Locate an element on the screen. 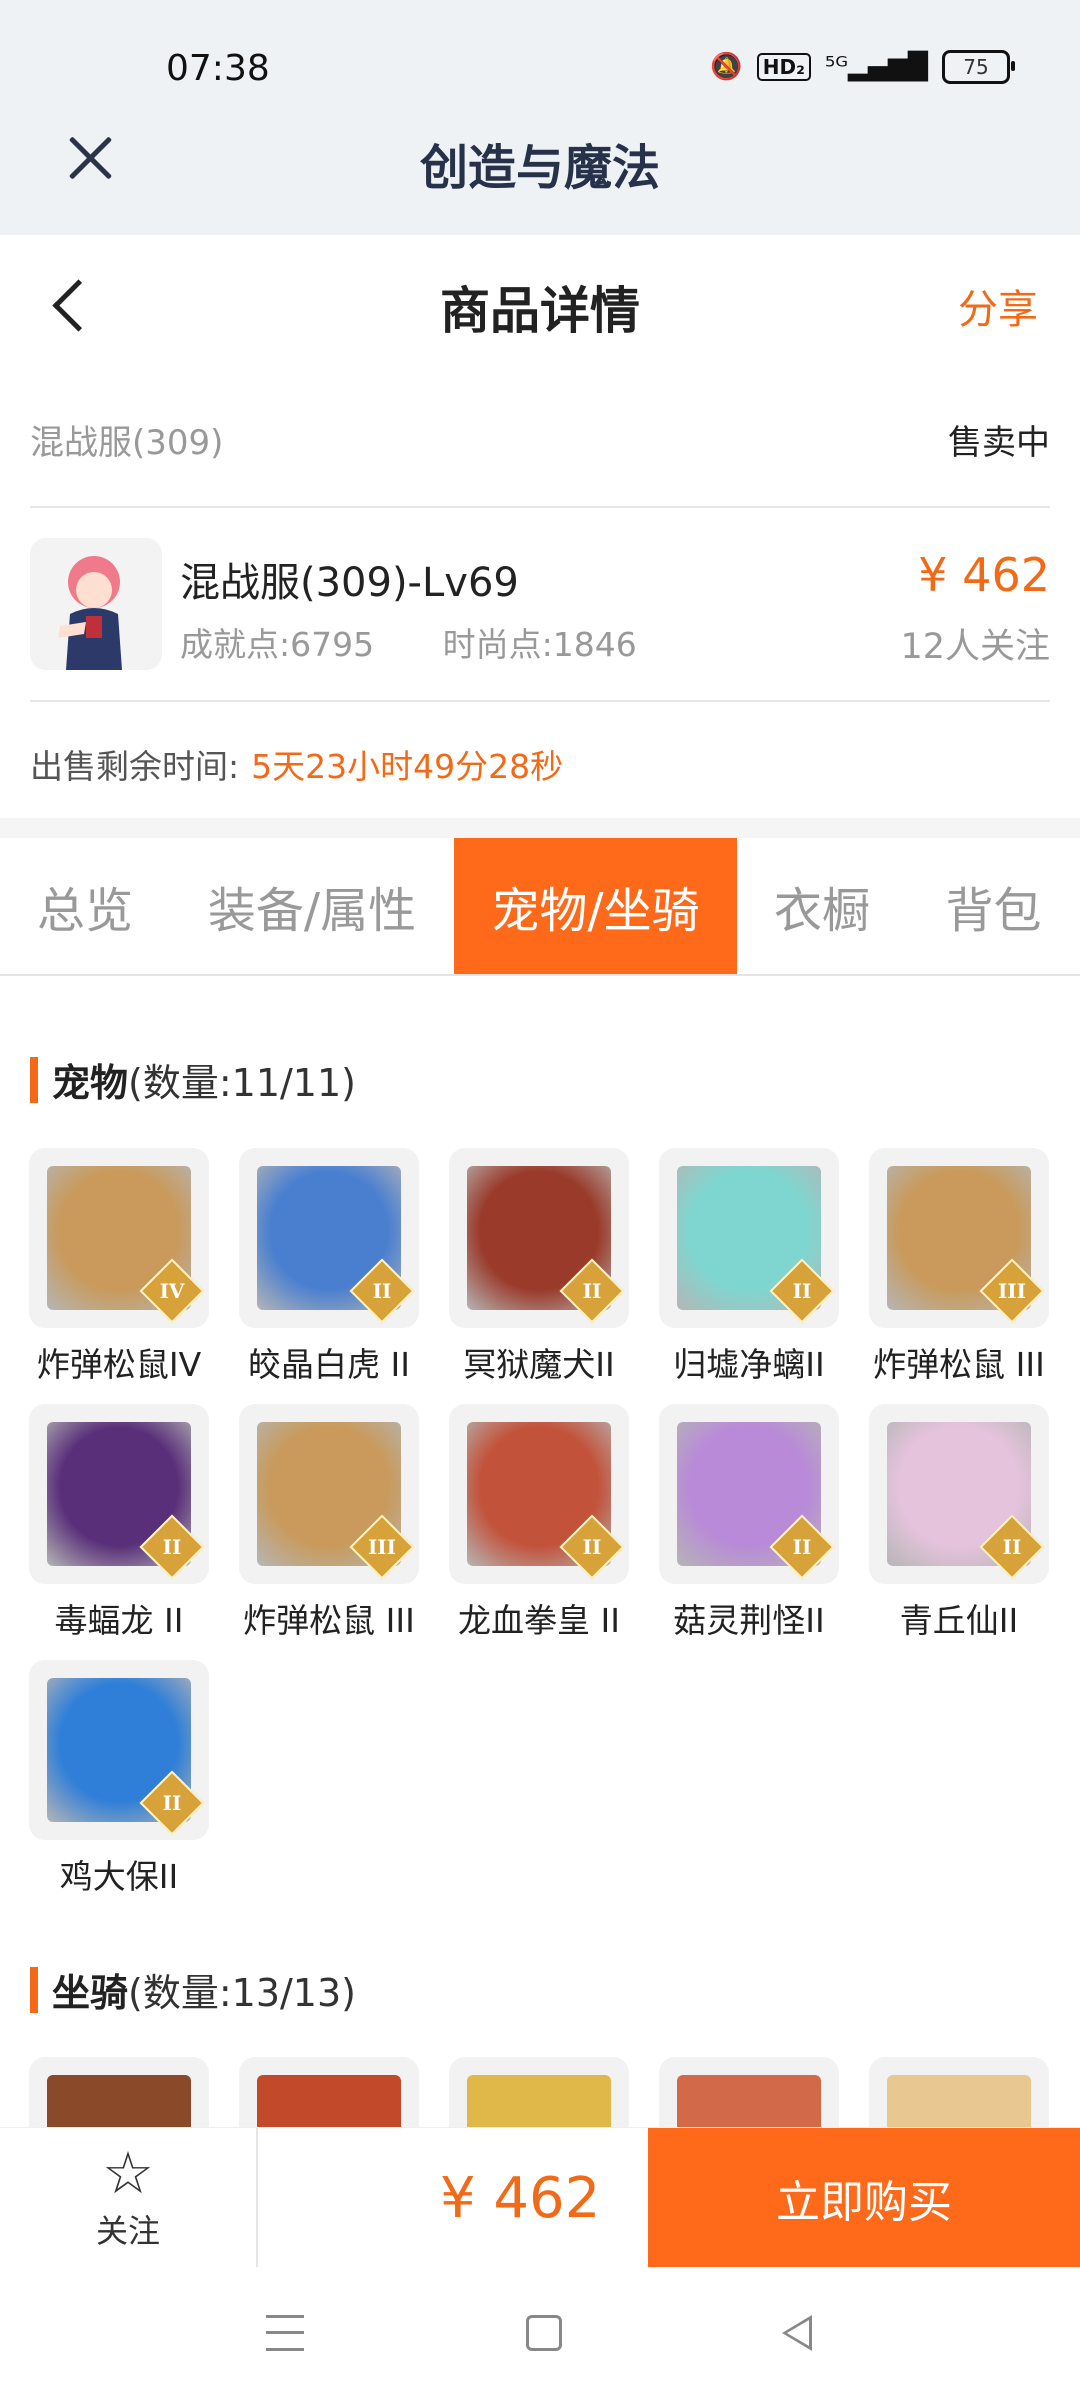  system-nav-bar is located at coordinates (540, 2333).